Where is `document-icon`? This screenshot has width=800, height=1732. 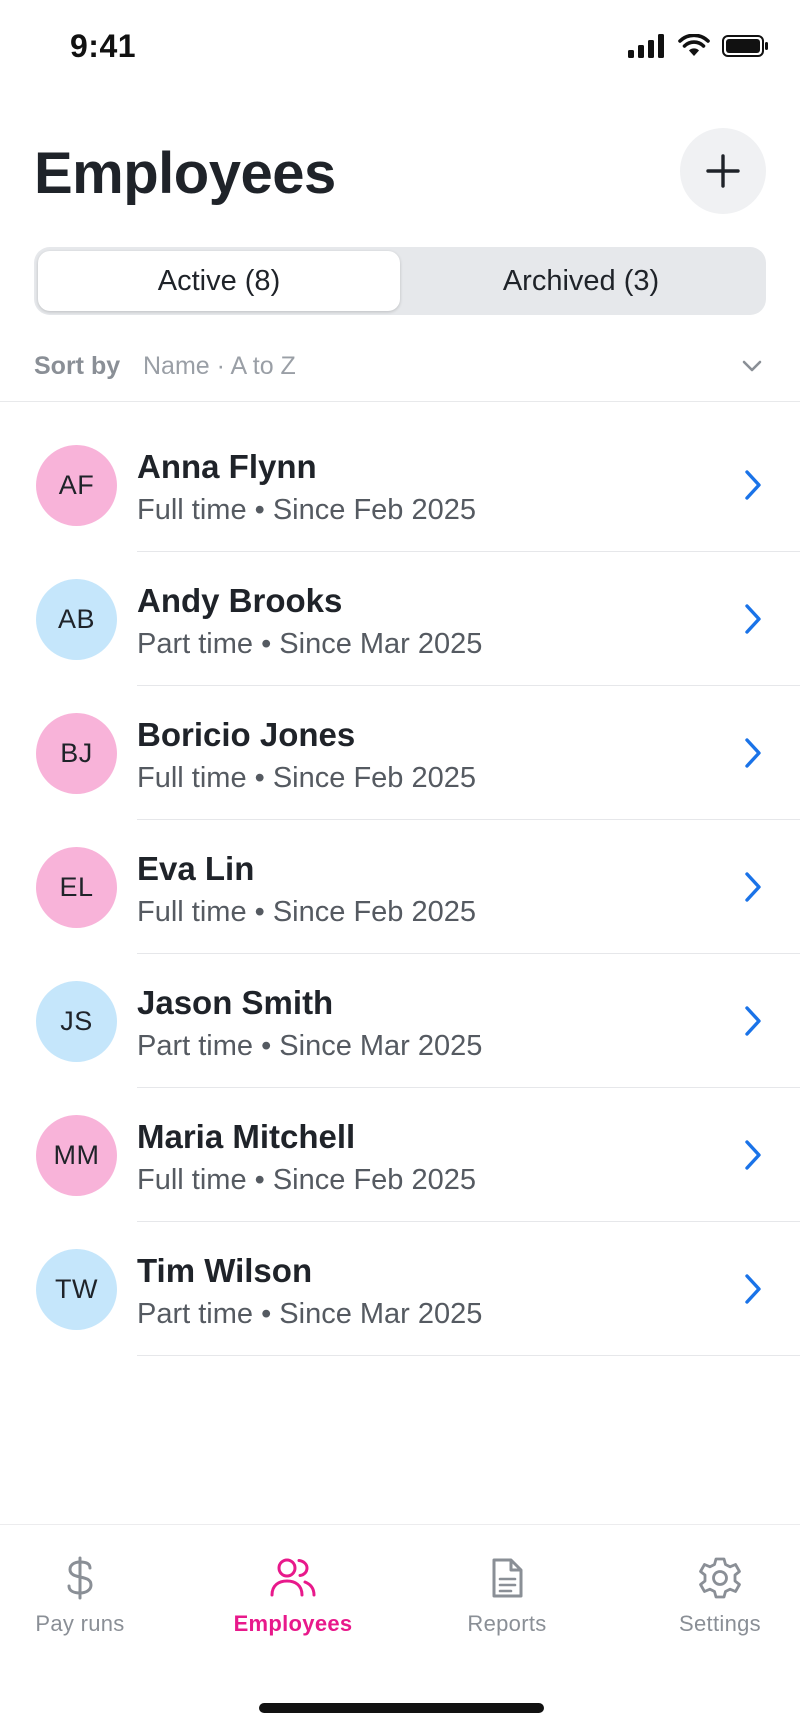
document-icon is located at coordinates (507, 1578).